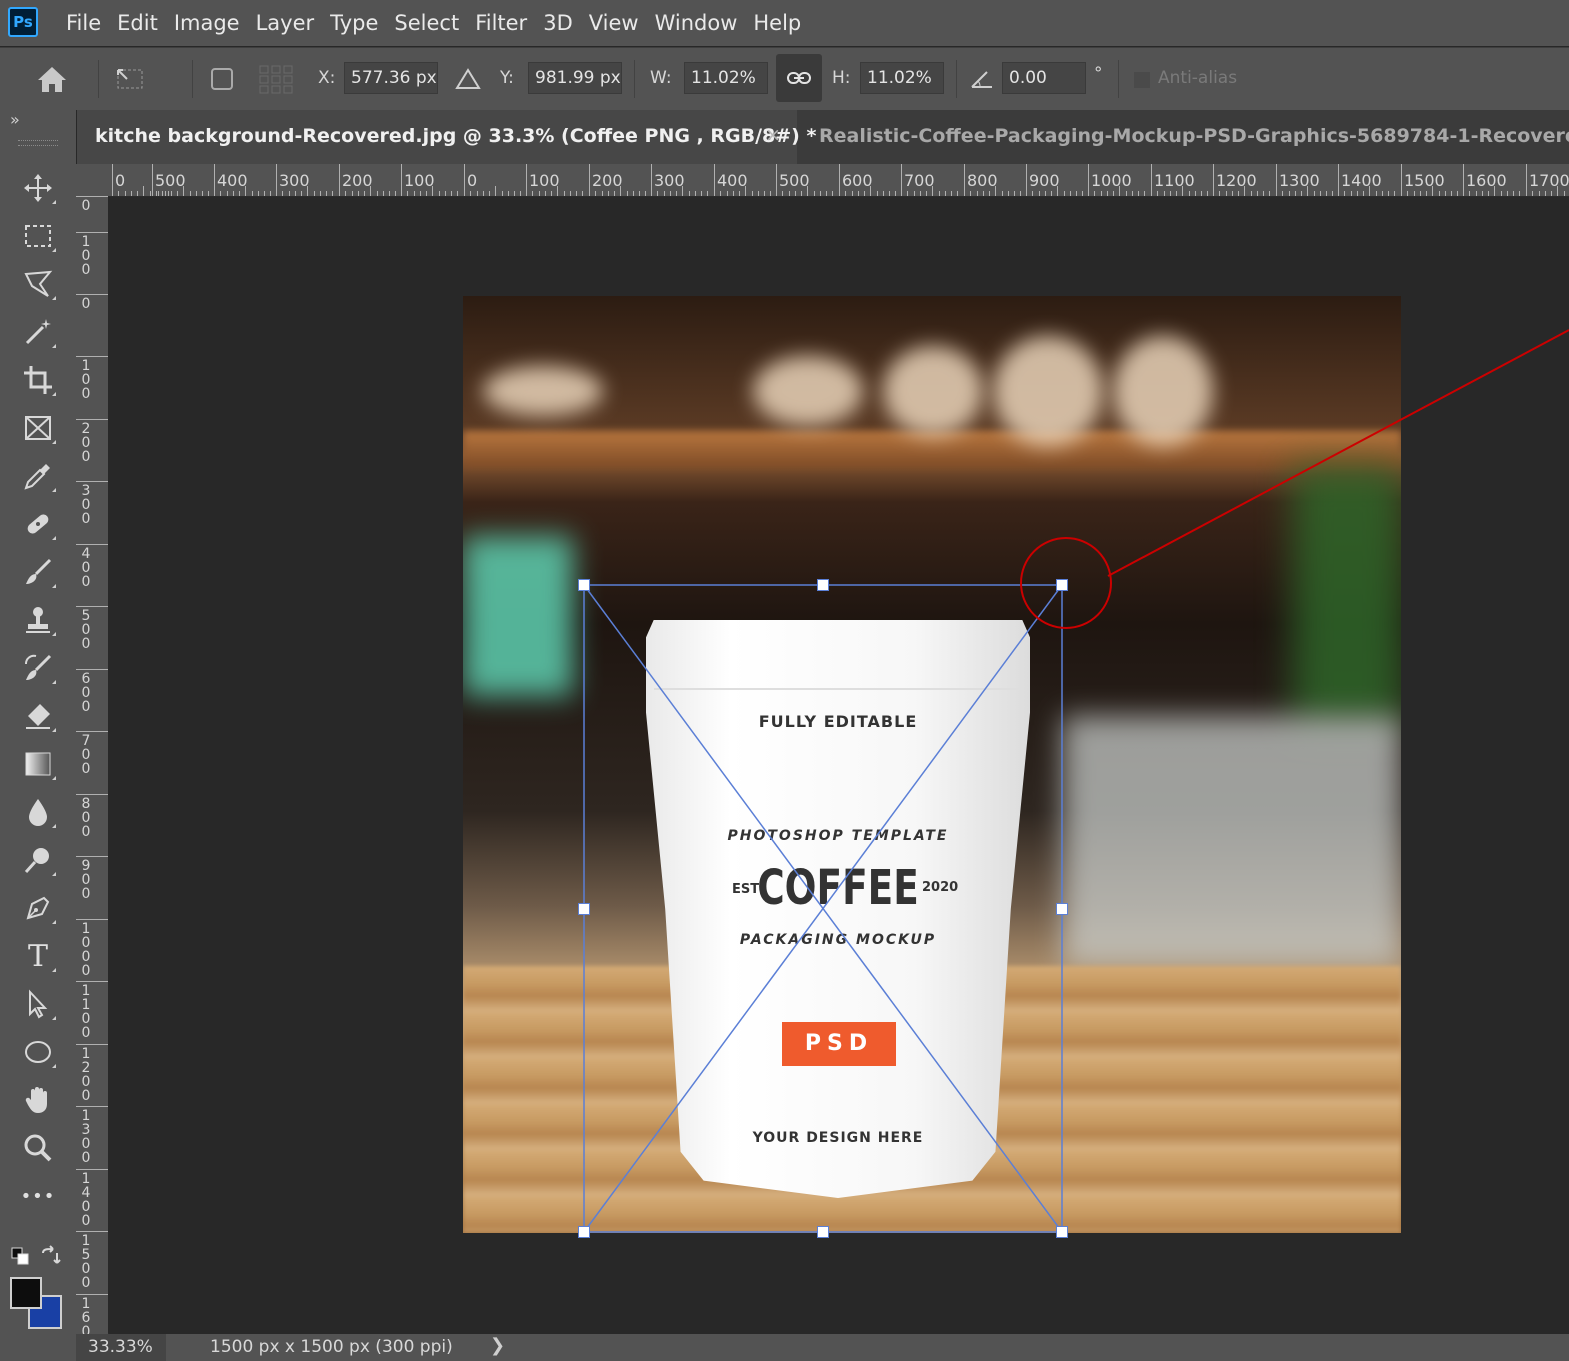  What do you see at coordinates (38, 764) in the screenshot?
I see `gradient-icon` at bounding box center [38, 764].